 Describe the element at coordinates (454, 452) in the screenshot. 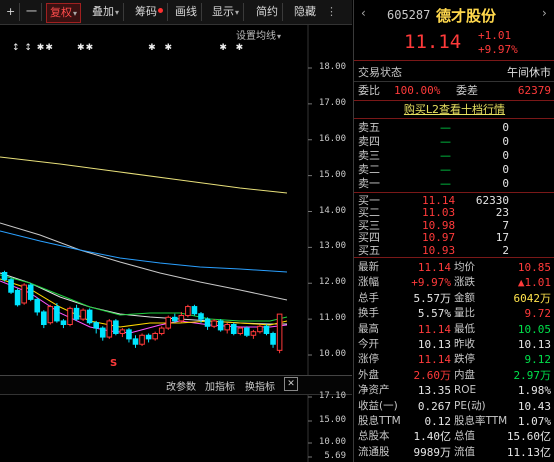

I see `stat-row: 流通股 9989万 流值 11.13亿` at that location.